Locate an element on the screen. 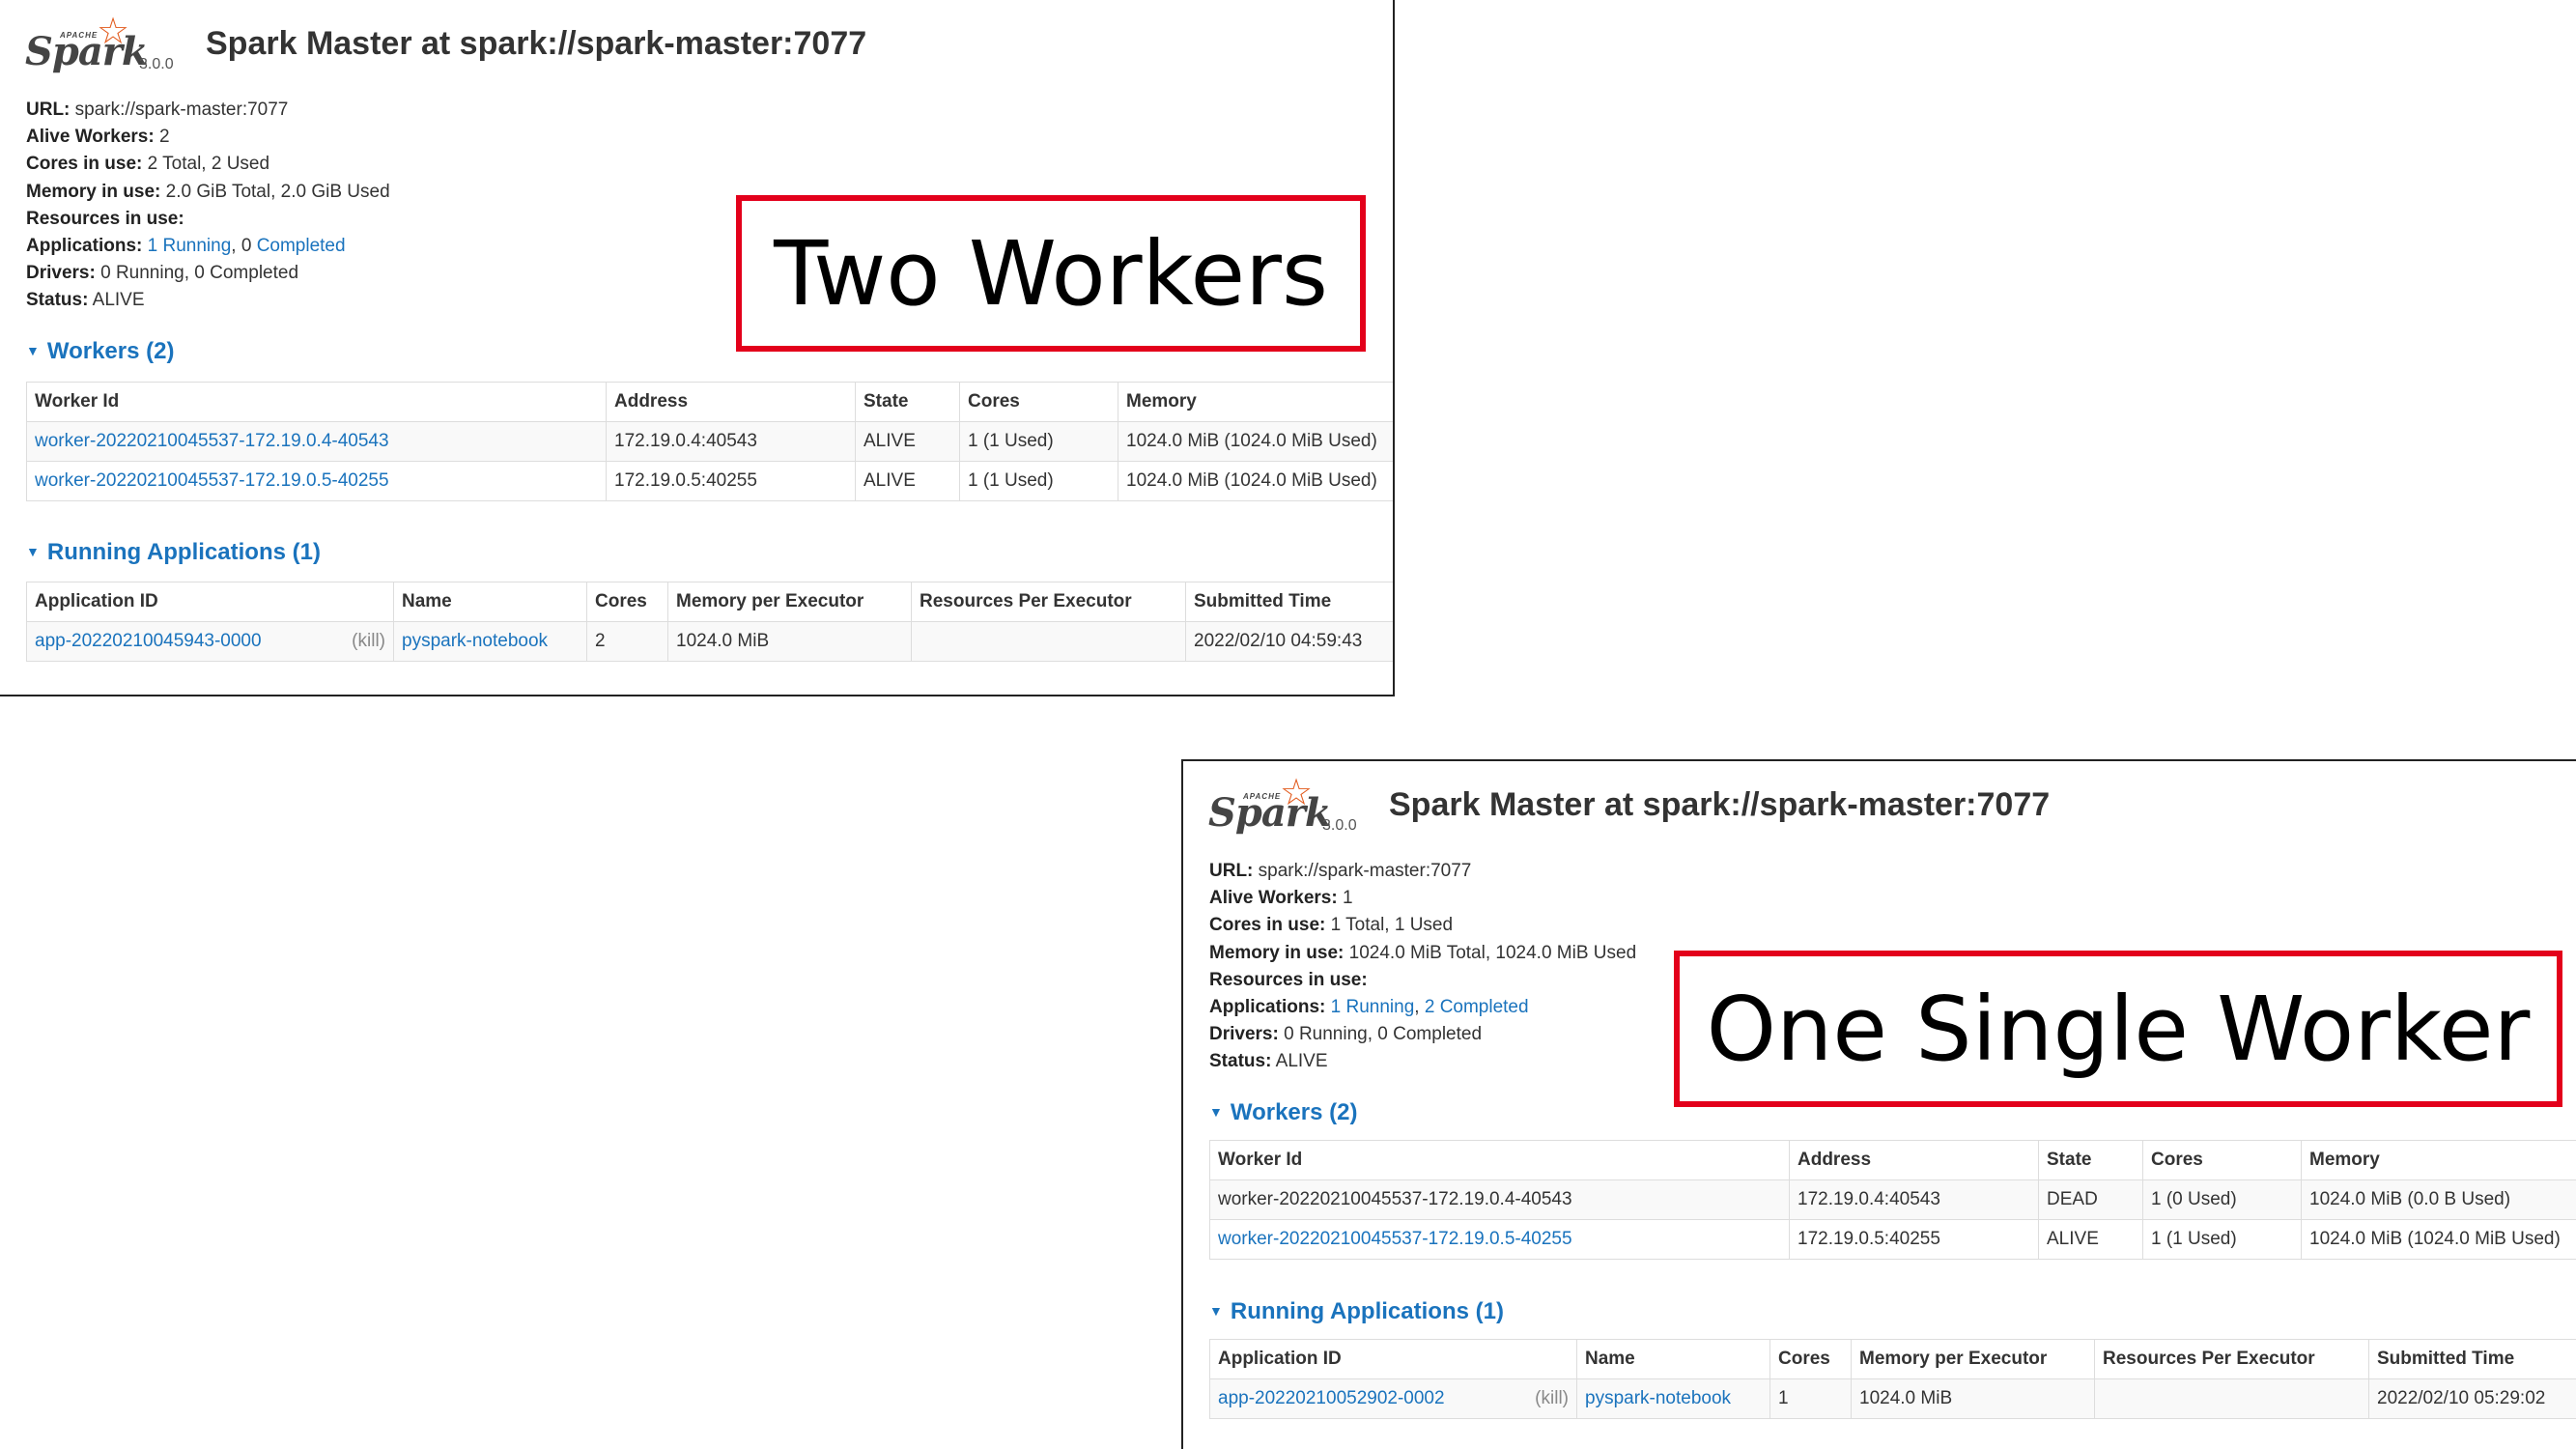 This screenshot has height=1449, width=2576. worker-memory: 1024.0 MiB (0.0 B Used) is located at coordinates (2438, 1199).